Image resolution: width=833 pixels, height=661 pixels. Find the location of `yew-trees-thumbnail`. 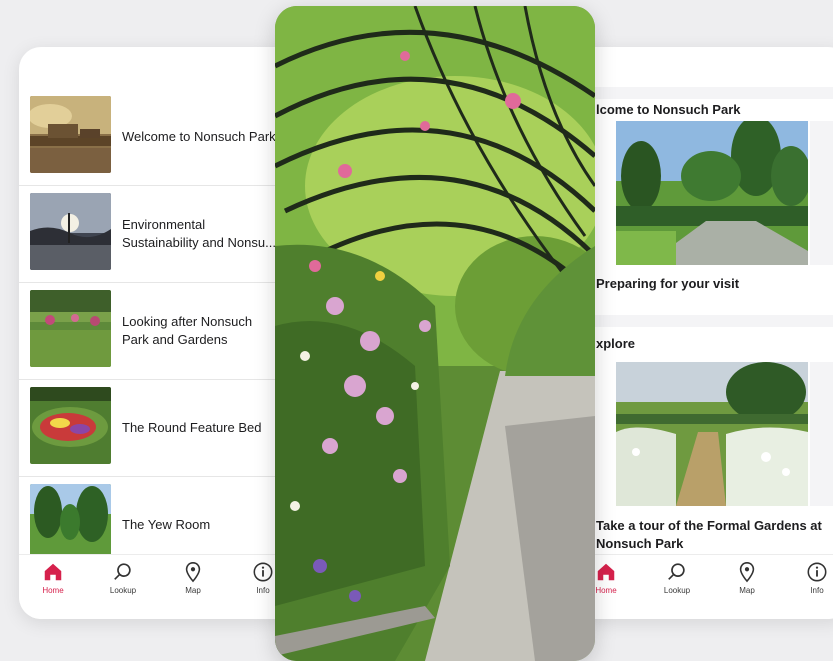

yew-trees-thumbnail is located at coordinates (70, 522).